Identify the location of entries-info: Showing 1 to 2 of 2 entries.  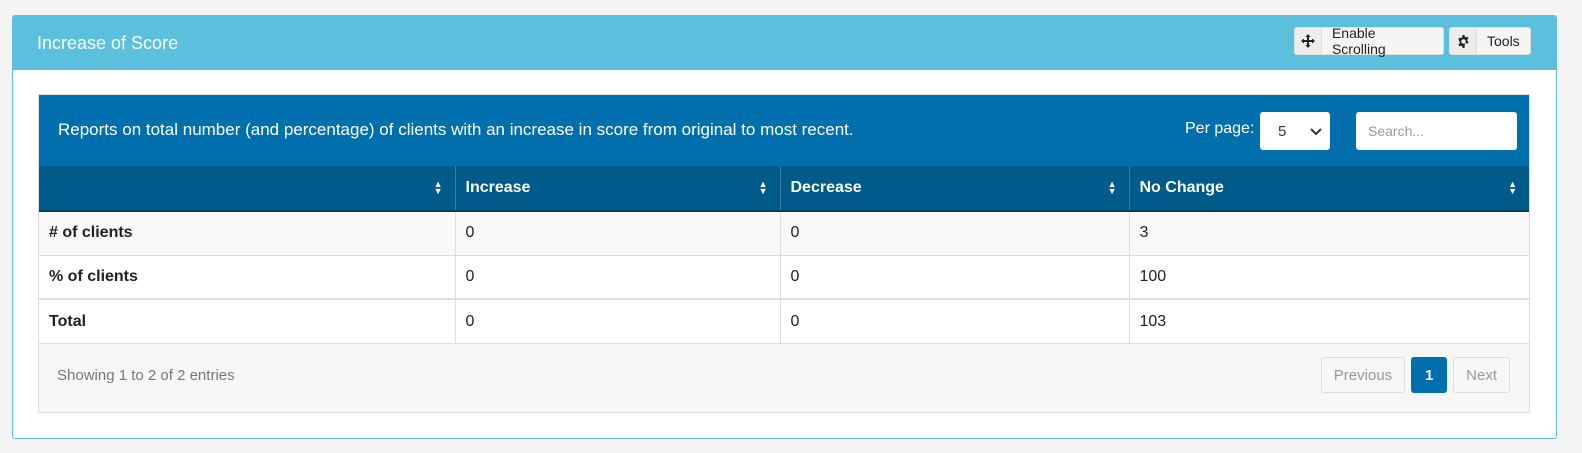
(146, 375).